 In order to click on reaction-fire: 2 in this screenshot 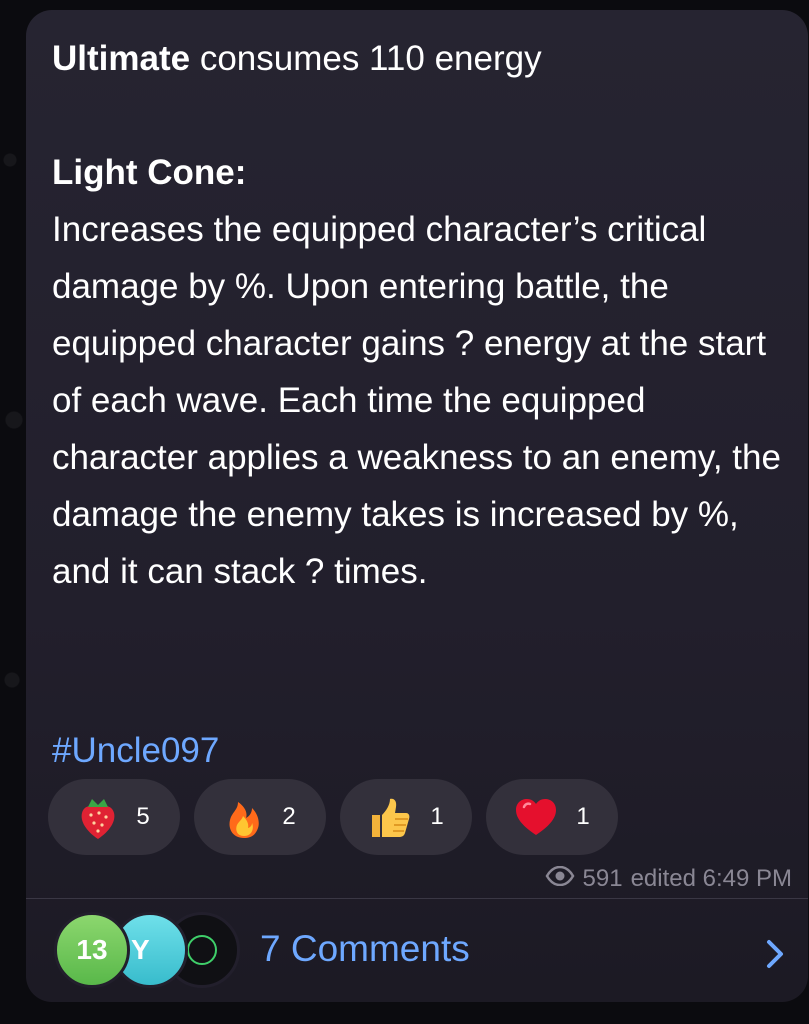, I will do `click(260, 817)`.